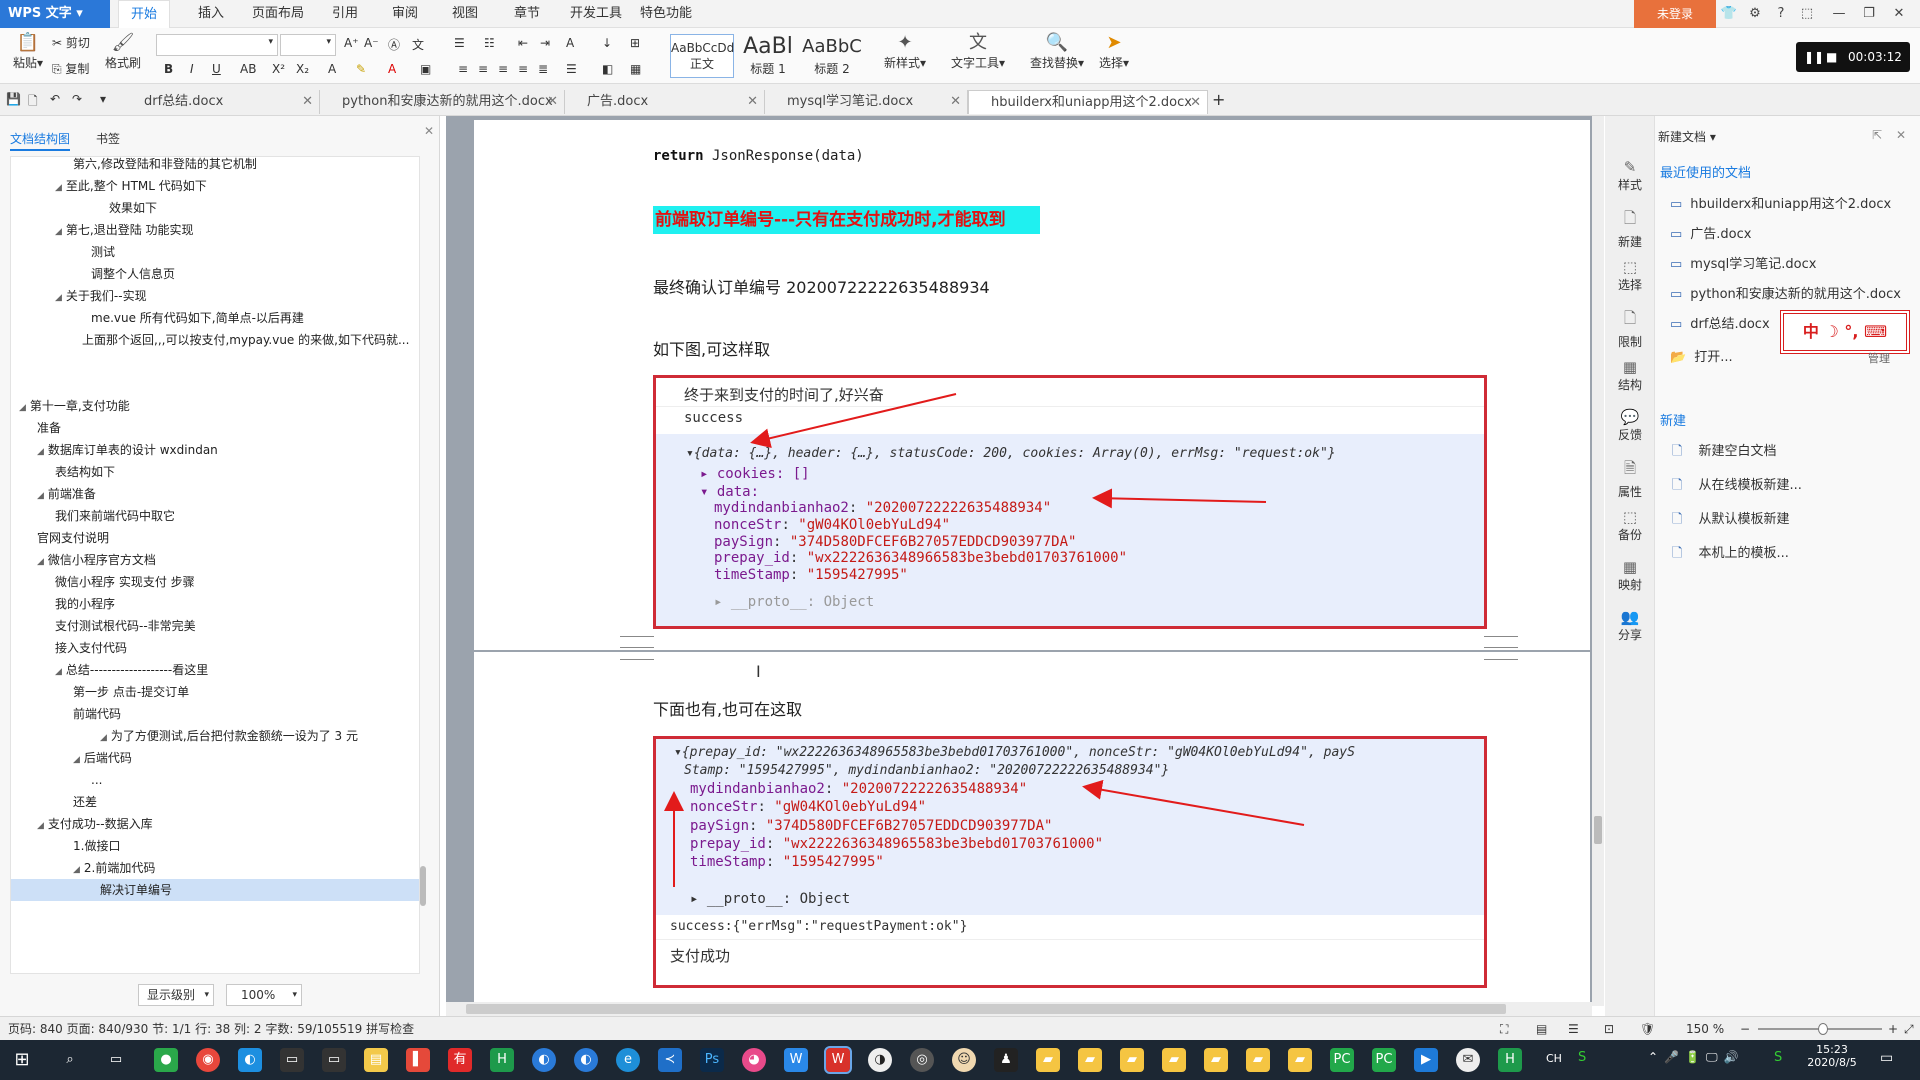 The width and height of the screenshot is (1920, 1080). I want to click on undo-icon: ↶, so click(55, 99).